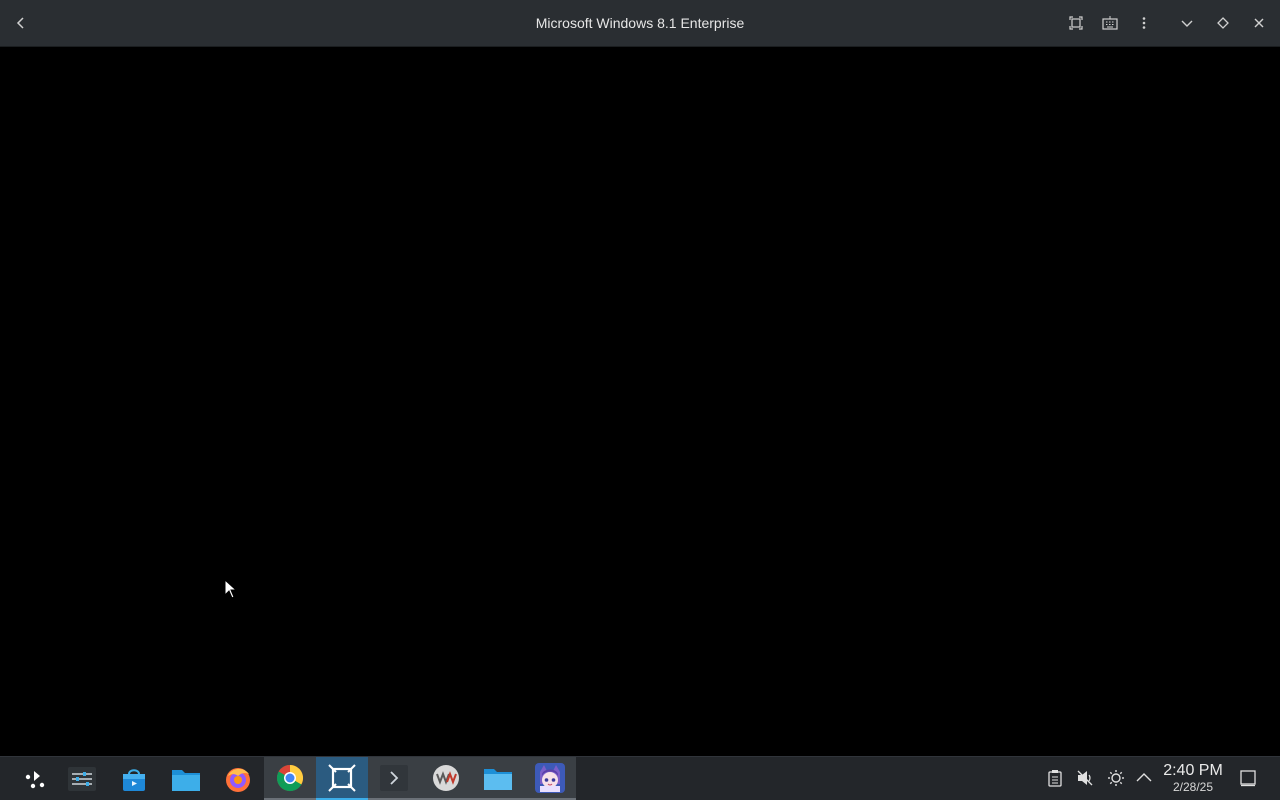  I want to click on folder-window-icon, so click(498, 779).